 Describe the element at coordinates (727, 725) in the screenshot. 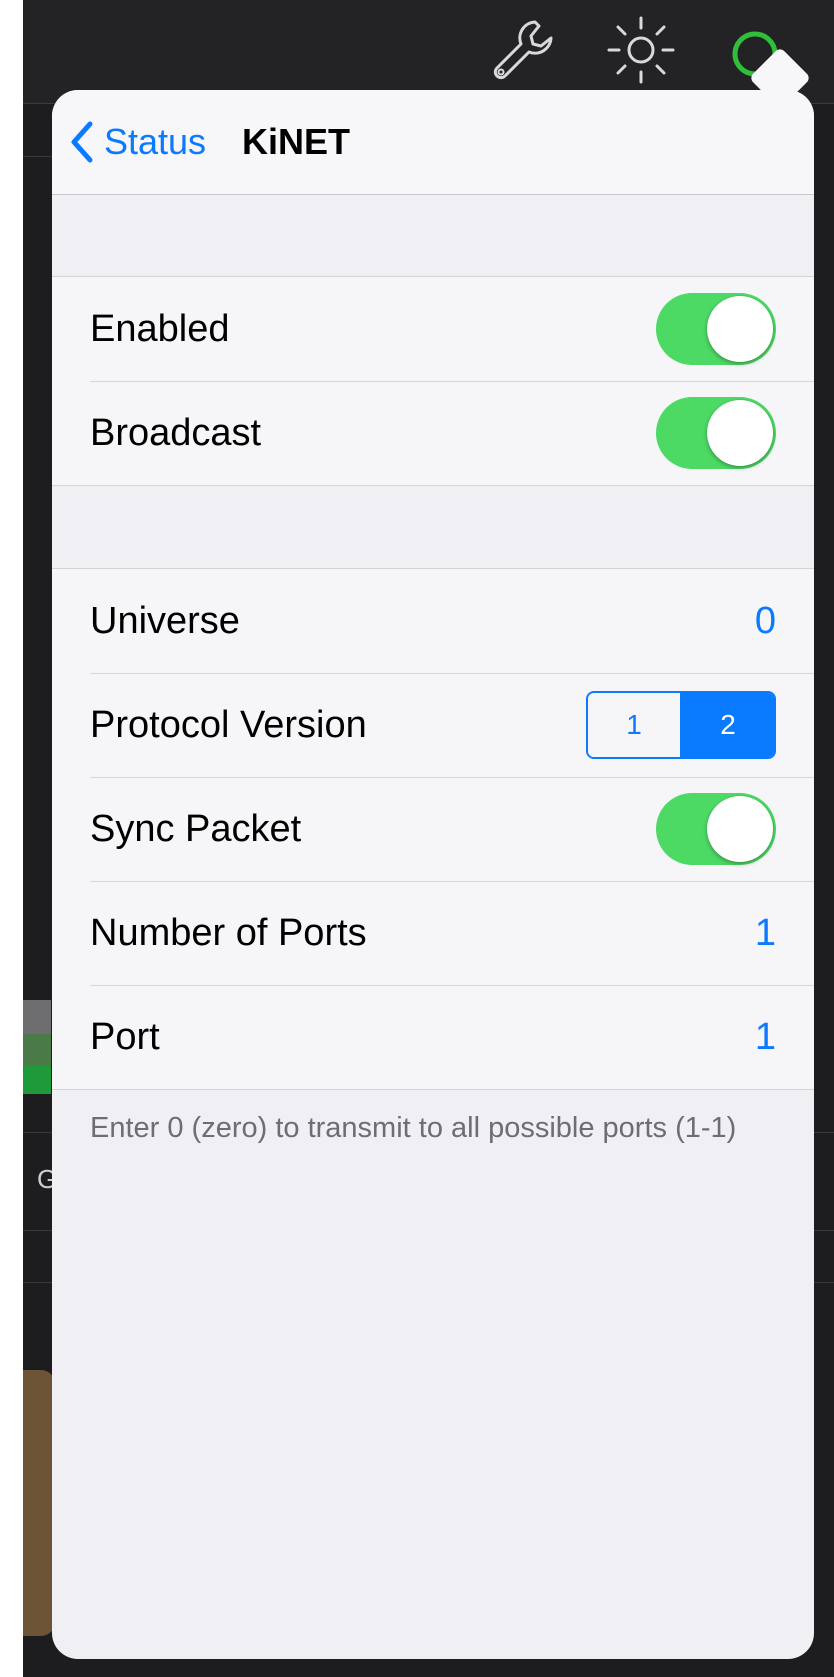

I see `protocol-version-option-2: 2` at that location.